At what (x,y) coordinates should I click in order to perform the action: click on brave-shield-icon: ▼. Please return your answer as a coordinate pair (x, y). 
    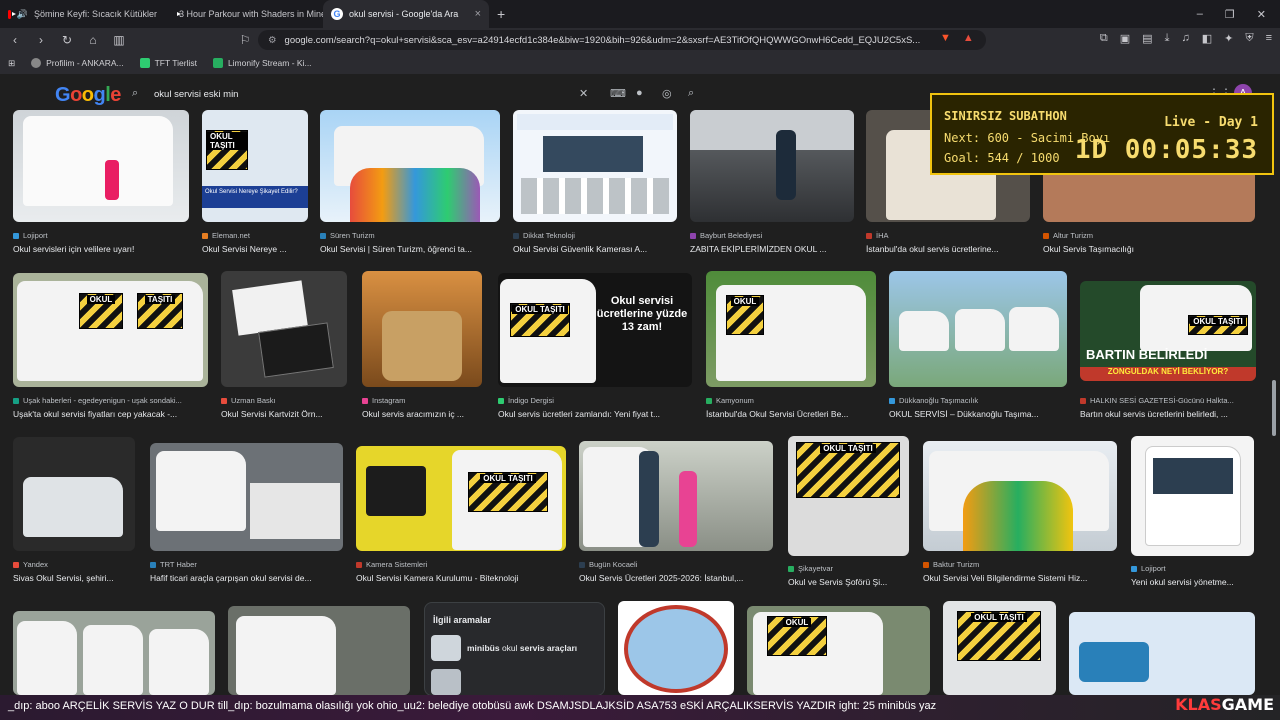
    Looking at the image, I should click on (945, 38).